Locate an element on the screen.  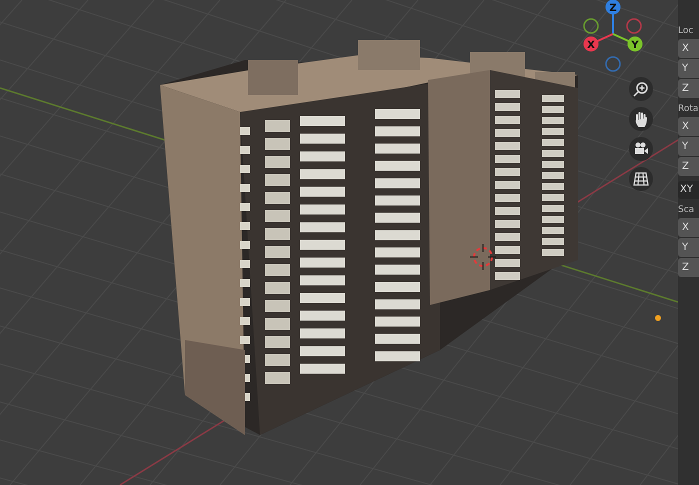
axis-label: Y is located at coordinates (635, 45).